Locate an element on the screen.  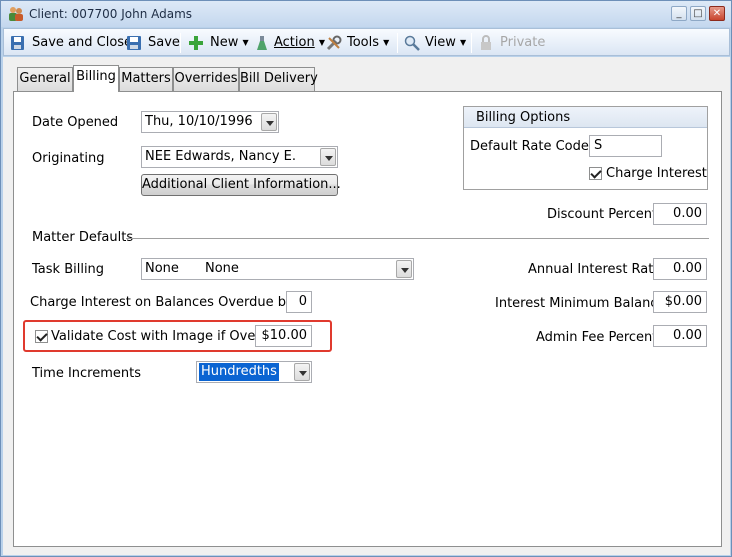
plus-icon is located at coordinates (196, 43).